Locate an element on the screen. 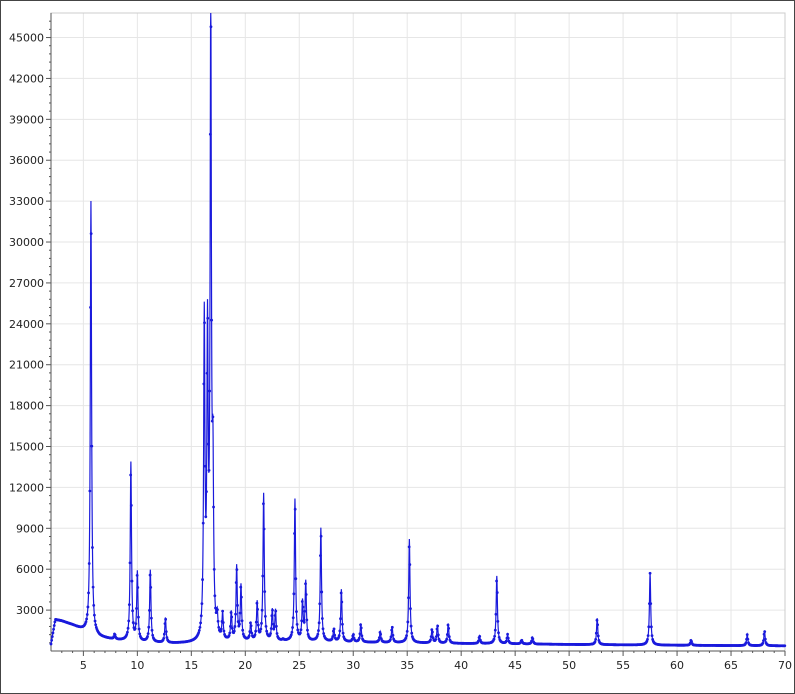 Image resolution: width=795 pixels, height=694 pixels. x-tick-label: 10 is located at coordinates (137, 665).